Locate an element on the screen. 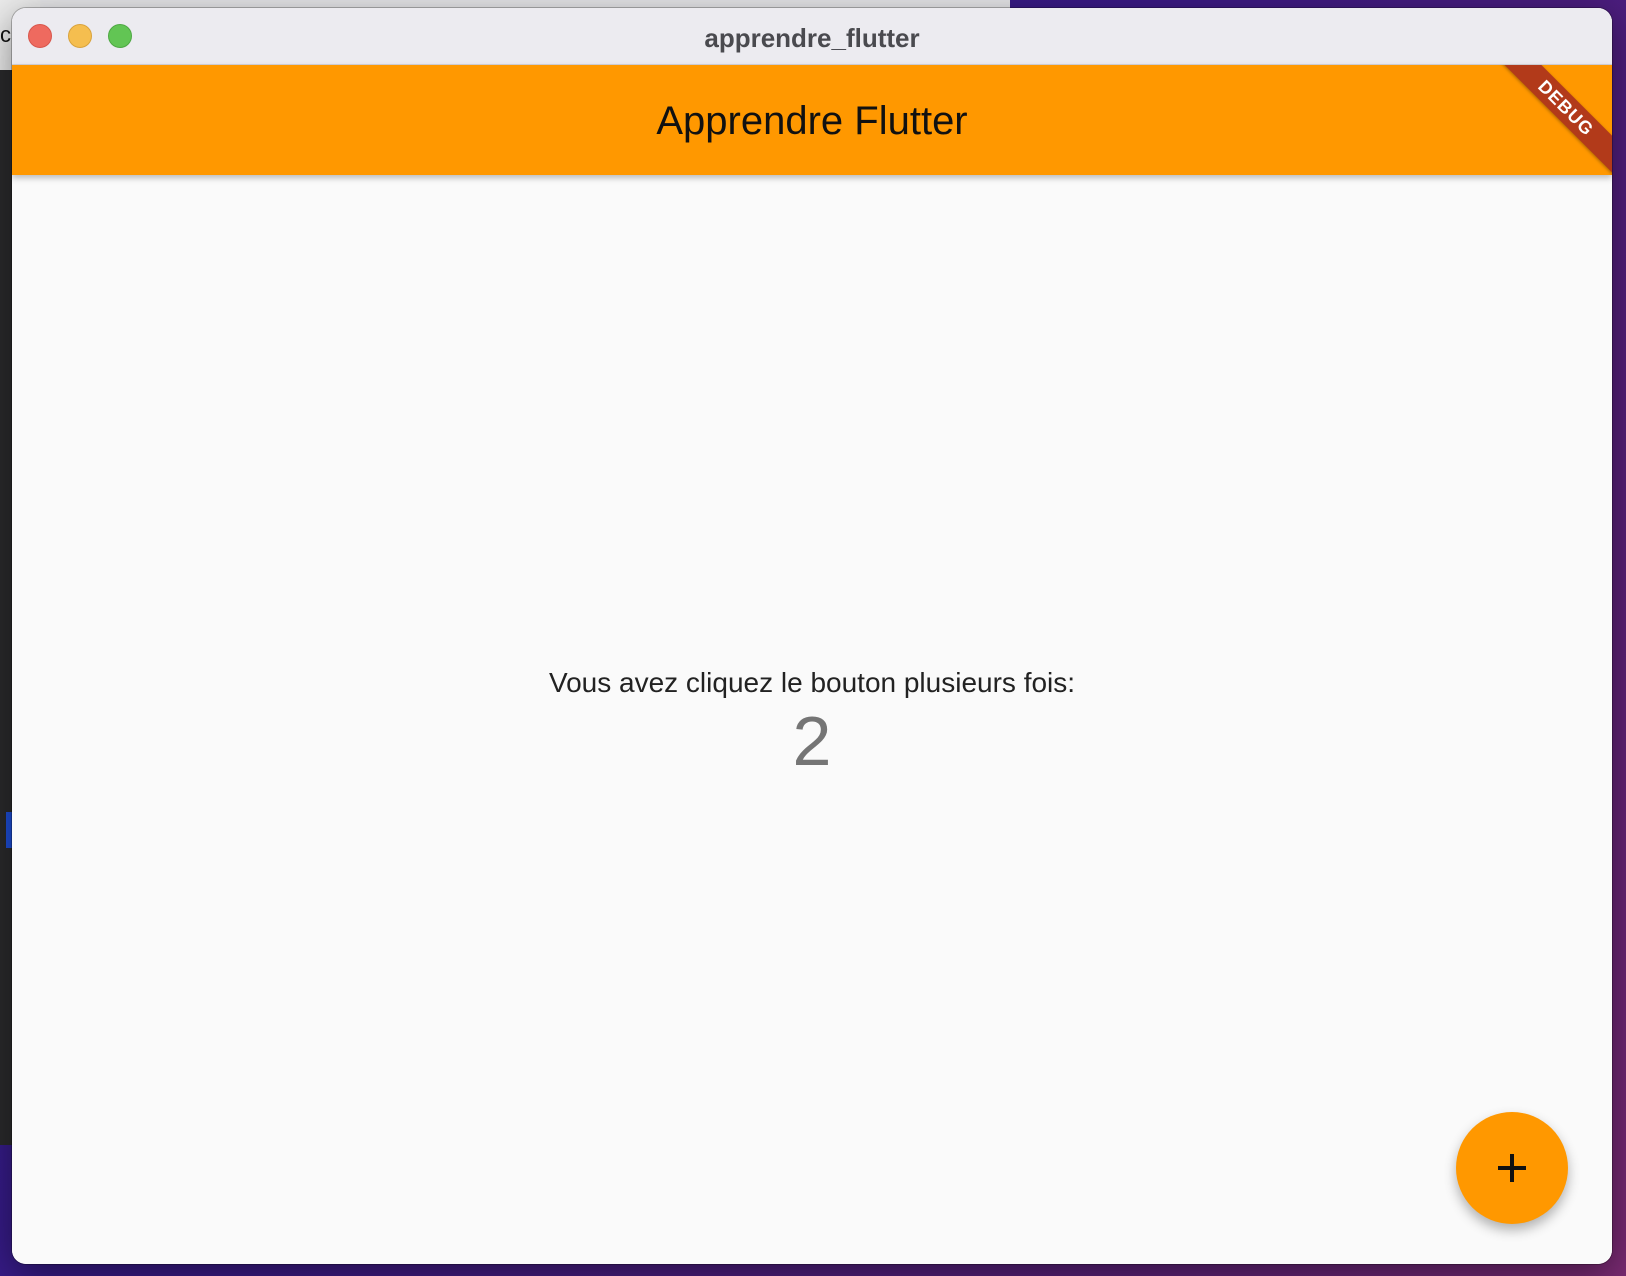 The height and width of the screenshot is (1276, 1626). increment-button is located at coordinates (1512, 1168).